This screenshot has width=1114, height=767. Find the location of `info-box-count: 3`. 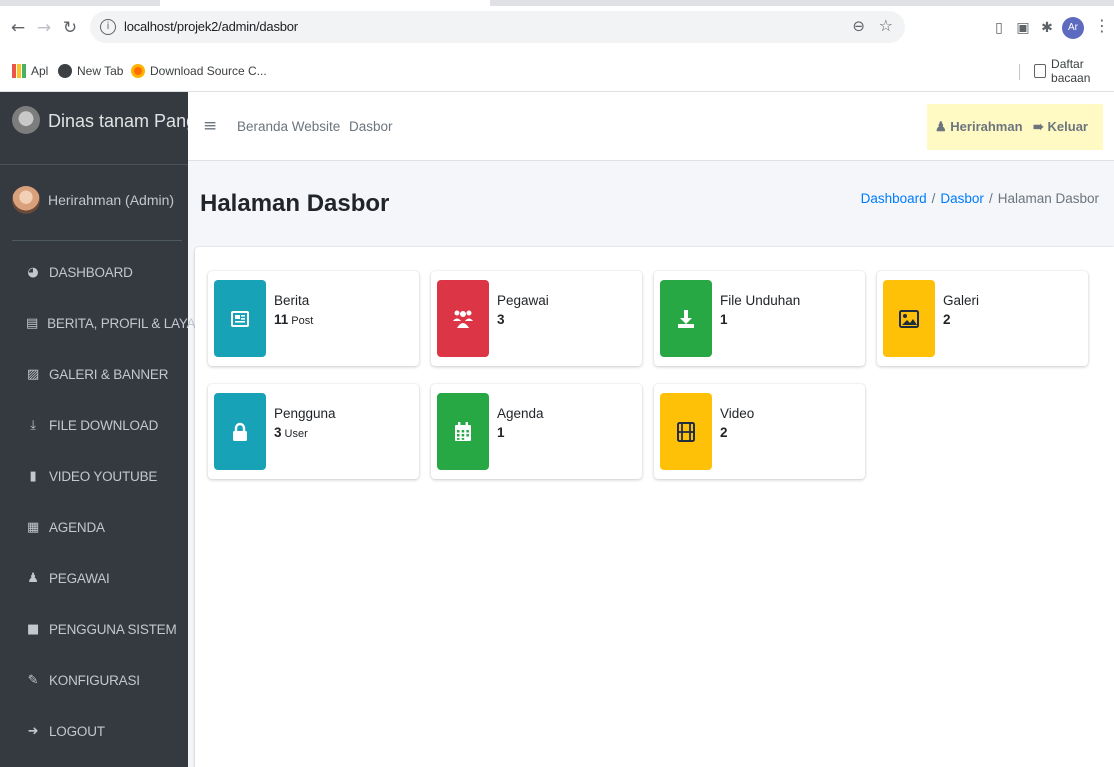

info-box-count: 3 is located at coordinates (501, 319).